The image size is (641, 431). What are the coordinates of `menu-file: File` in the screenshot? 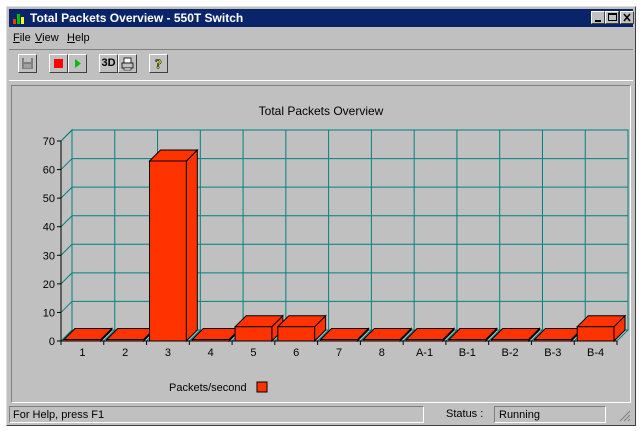 It's located at (22, 38).